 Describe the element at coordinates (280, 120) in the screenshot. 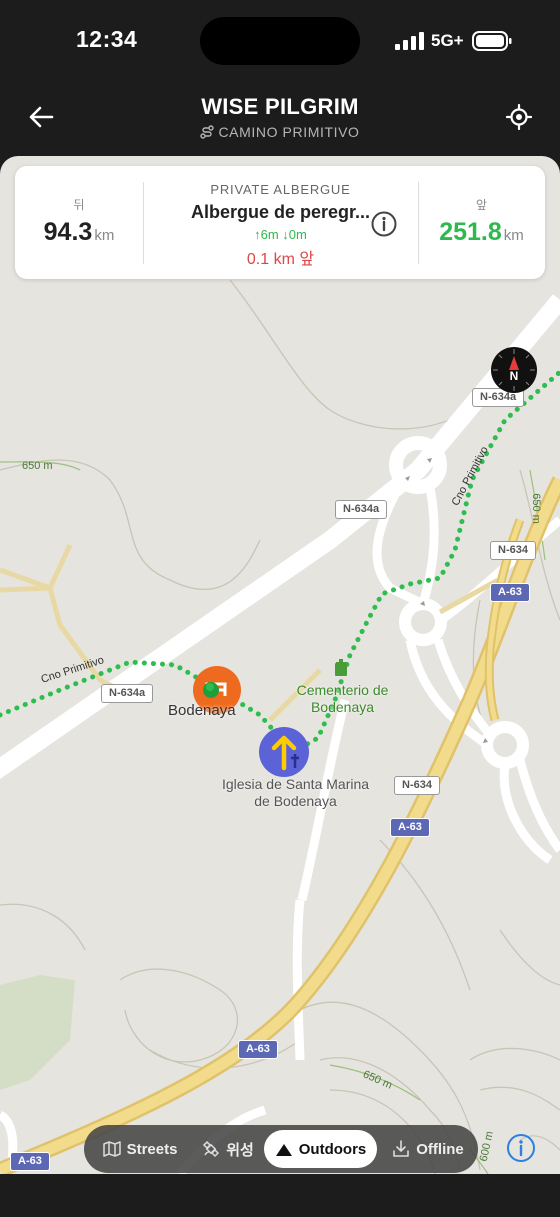

I see `app-header: WISE PILGRIM CAMINO PRIMITIVO` at that location.